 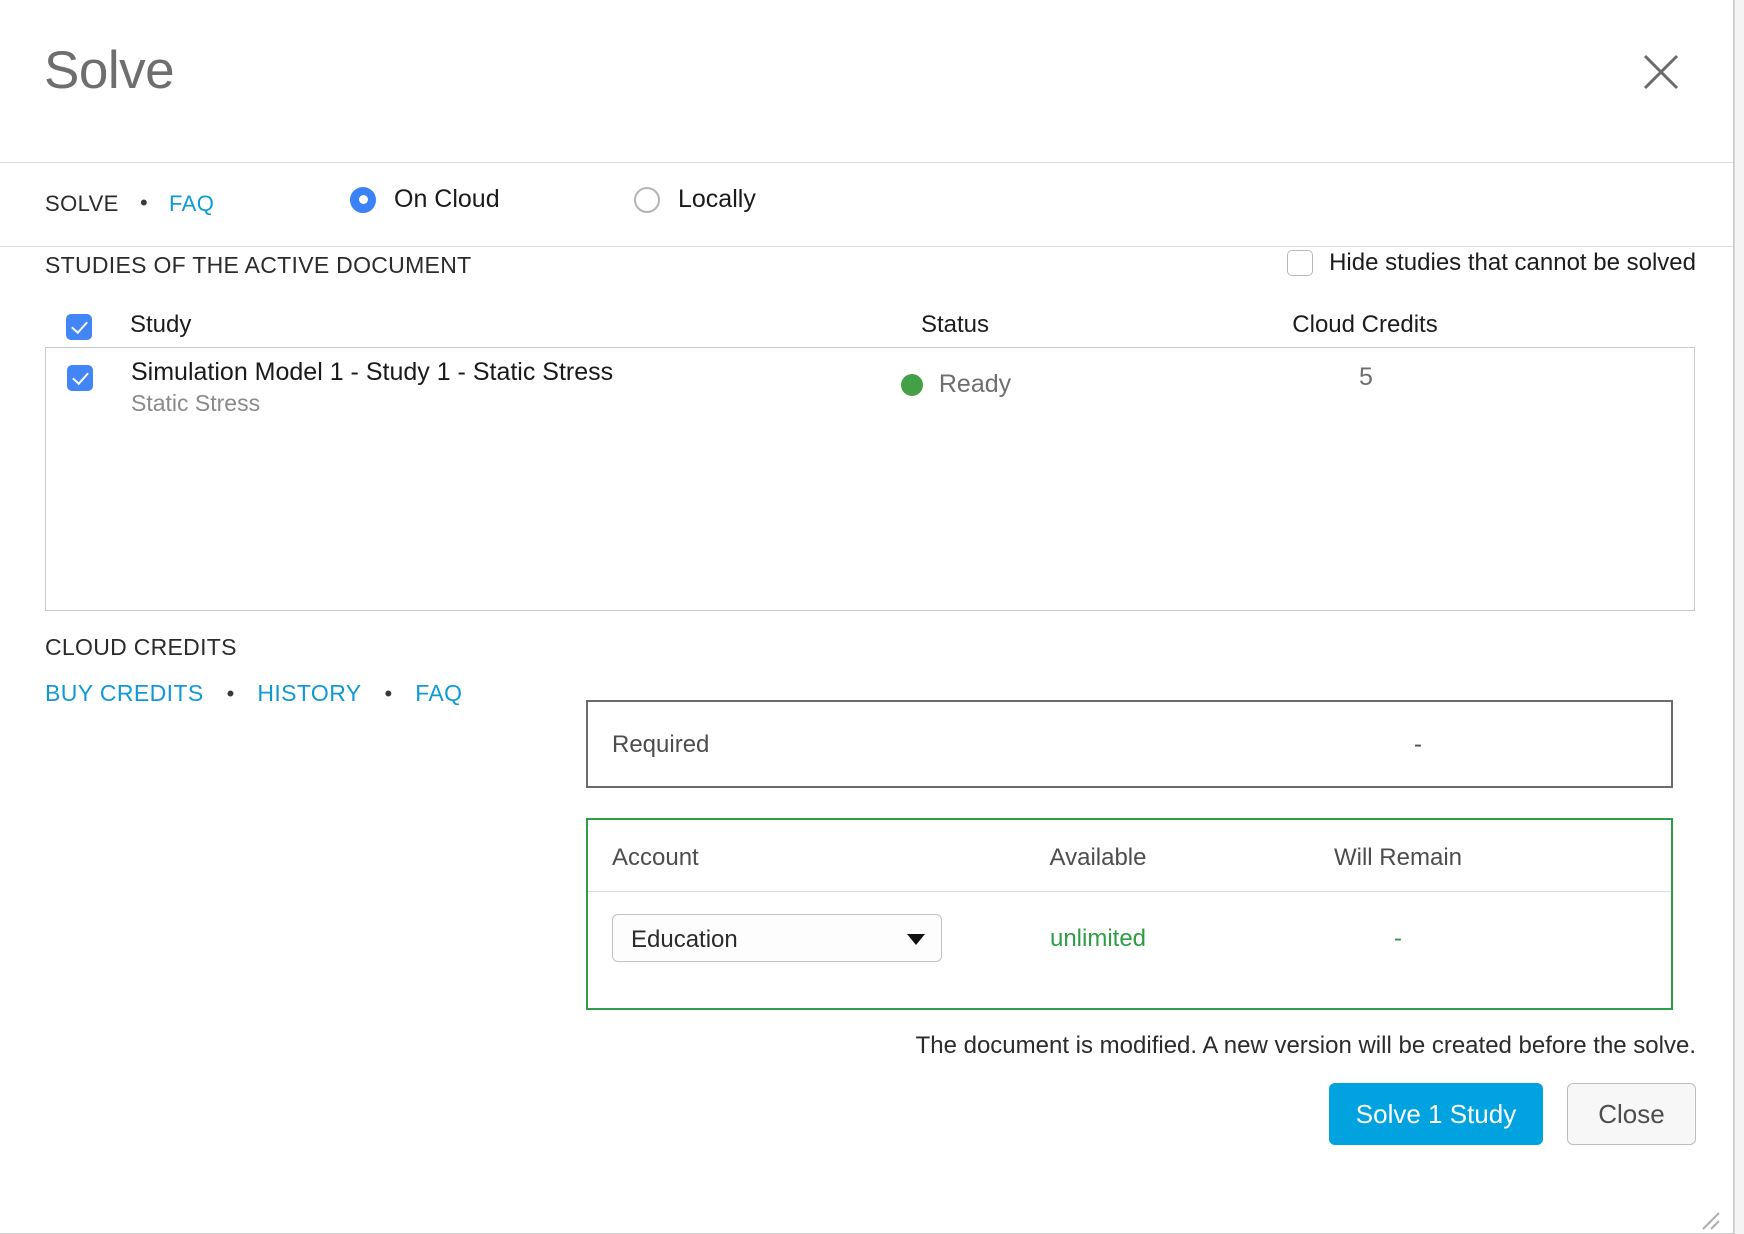 What do you see at coordinates (870, 331) in the screenshot?
I see `studies-table-header: Study Status Cloud Credits` at bounding box center [870, 331].